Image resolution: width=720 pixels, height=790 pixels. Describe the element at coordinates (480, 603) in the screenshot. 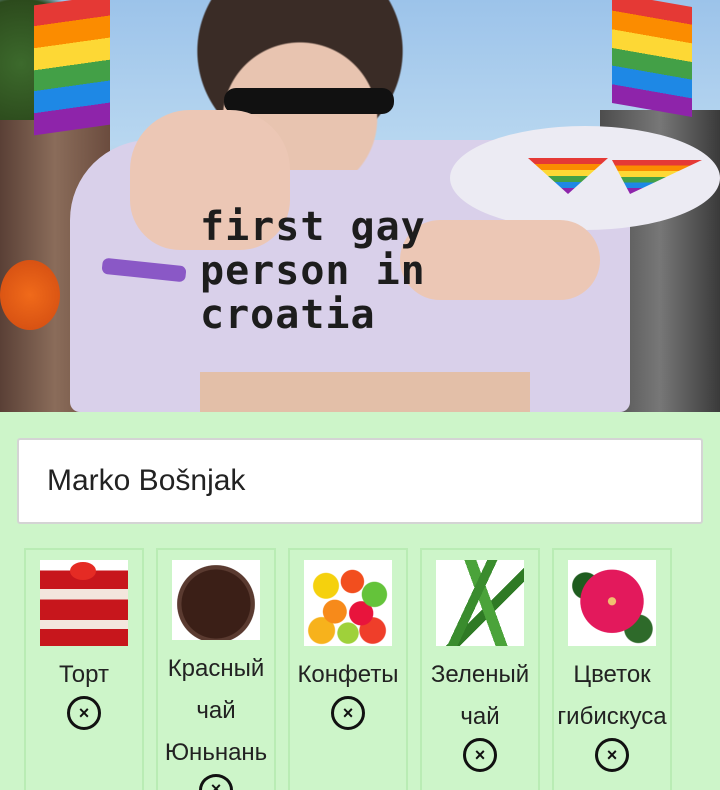

I see `green-tea-icon` at that location.